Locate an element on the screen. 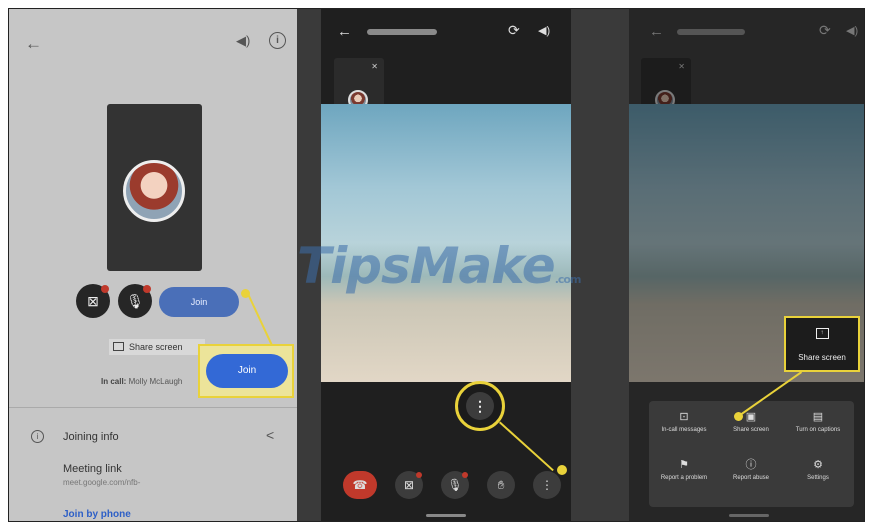  highlight-pointer-line is located at coordinates (526, 446).